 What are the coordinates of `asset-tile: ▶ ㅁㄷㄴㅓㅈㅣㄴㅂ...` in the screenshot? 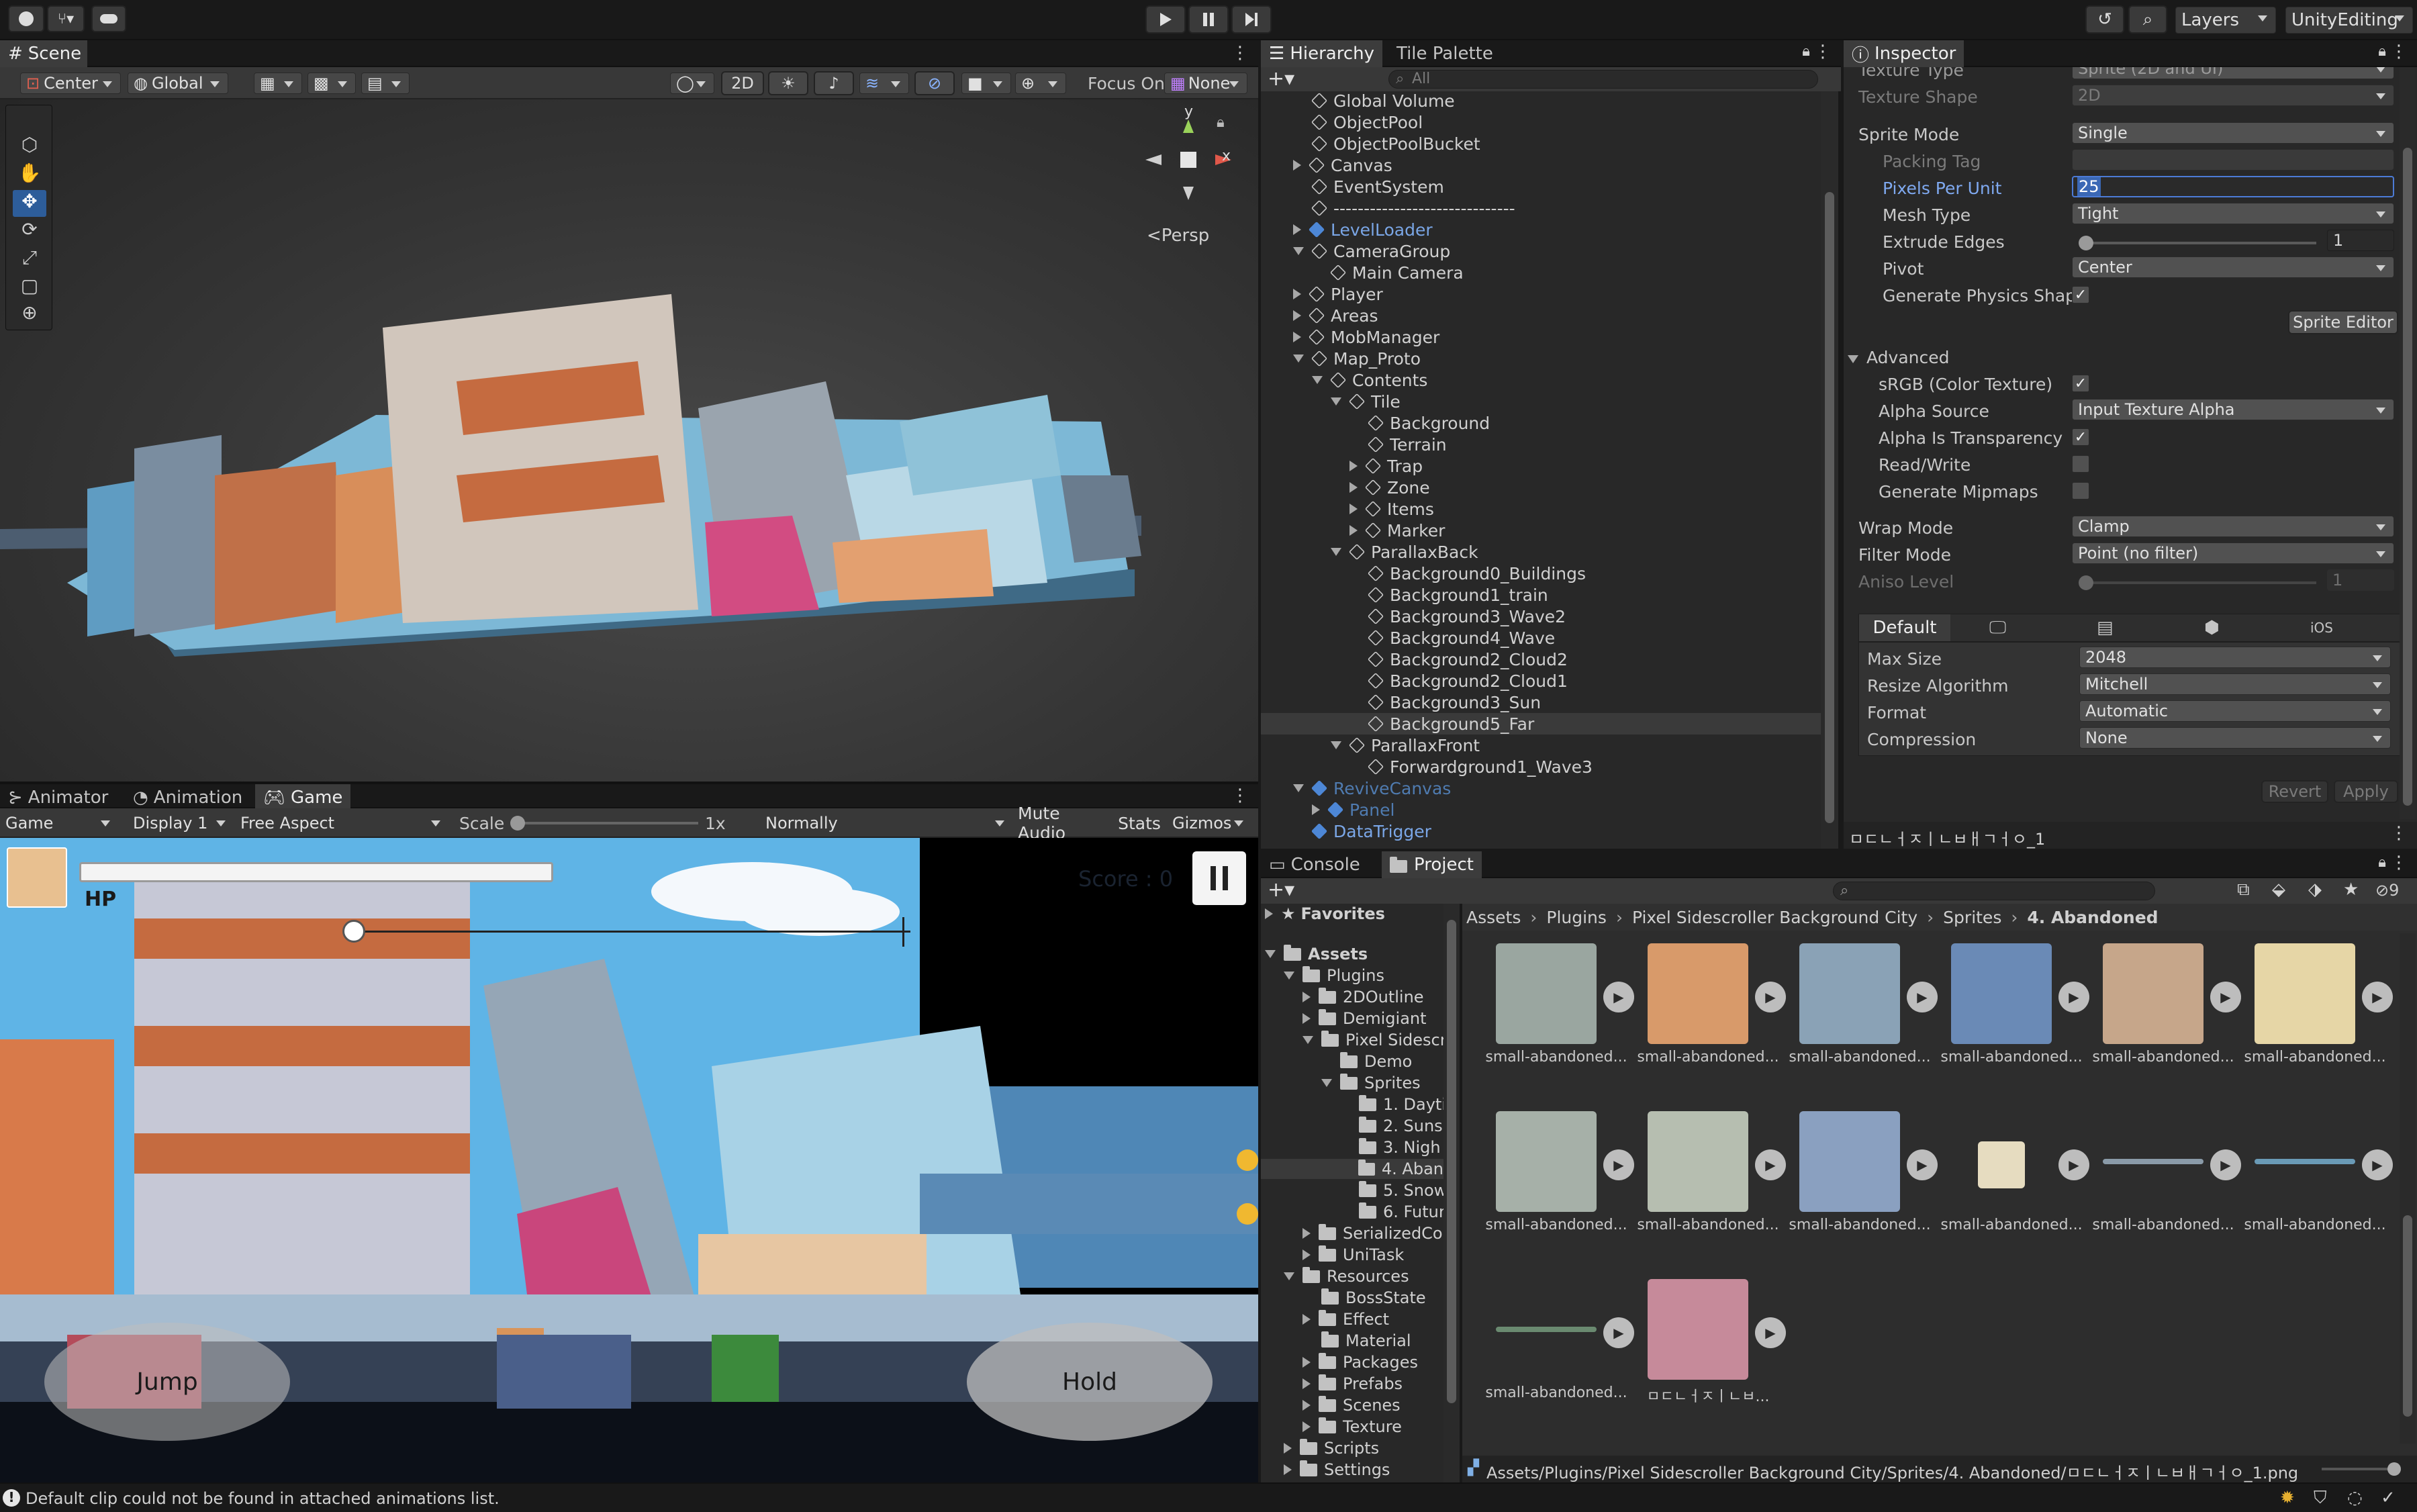 It's located at (1710, 1349).